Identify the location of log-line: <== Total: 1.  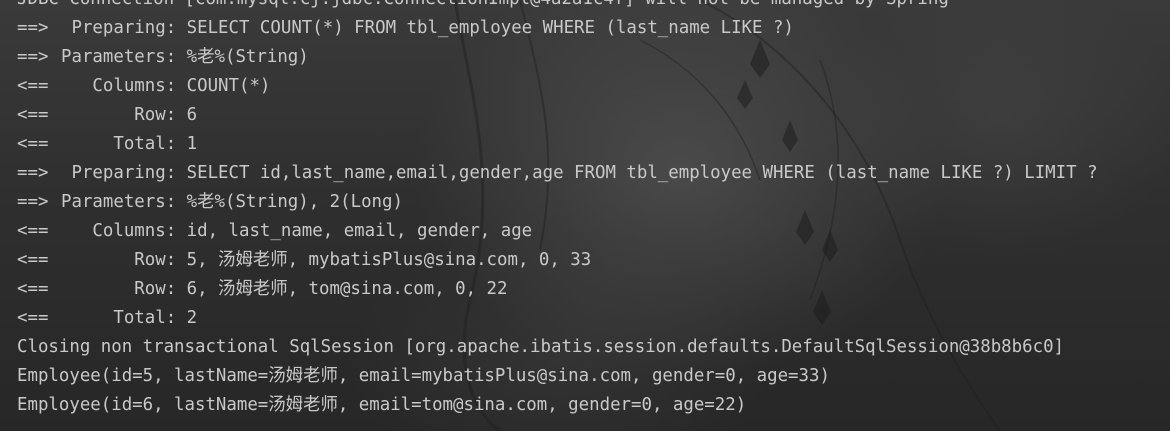
(557, 144).